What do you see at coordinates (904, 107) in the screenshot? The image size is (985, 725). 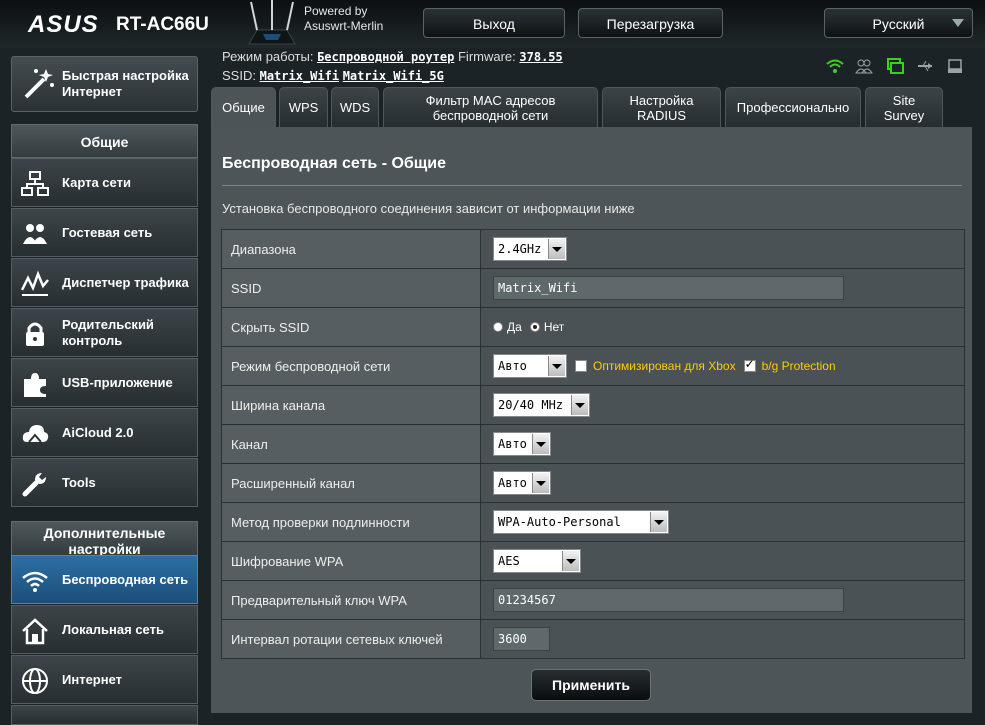 I see `tab-site-survey: Site Survey` at bounding box center [904, 107].